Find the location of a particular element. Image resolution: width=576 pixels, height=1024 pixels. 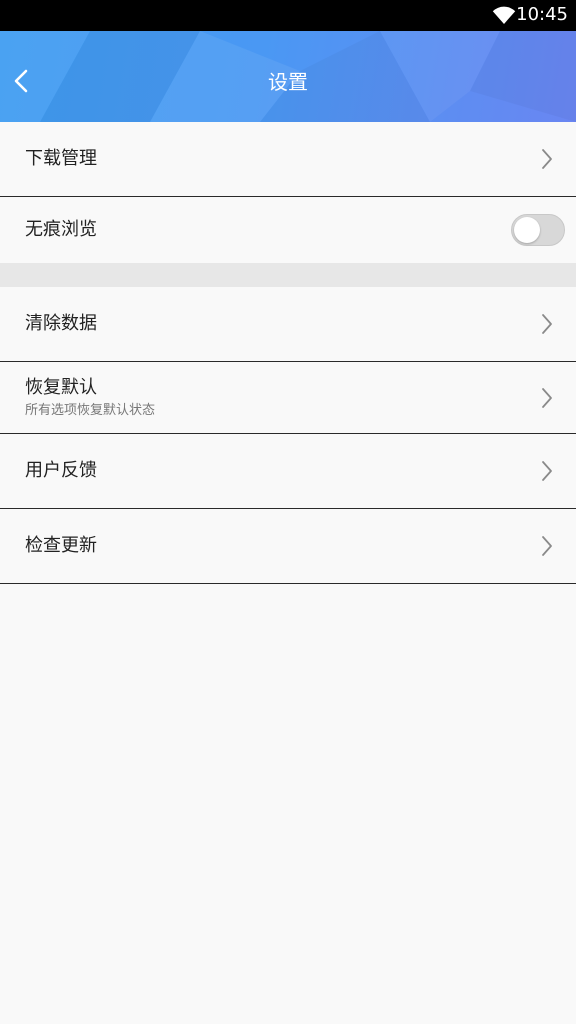

restore-defaults-item: 恢复默认 所有选项恢复默认状态 is located at coordinates (288, 398).